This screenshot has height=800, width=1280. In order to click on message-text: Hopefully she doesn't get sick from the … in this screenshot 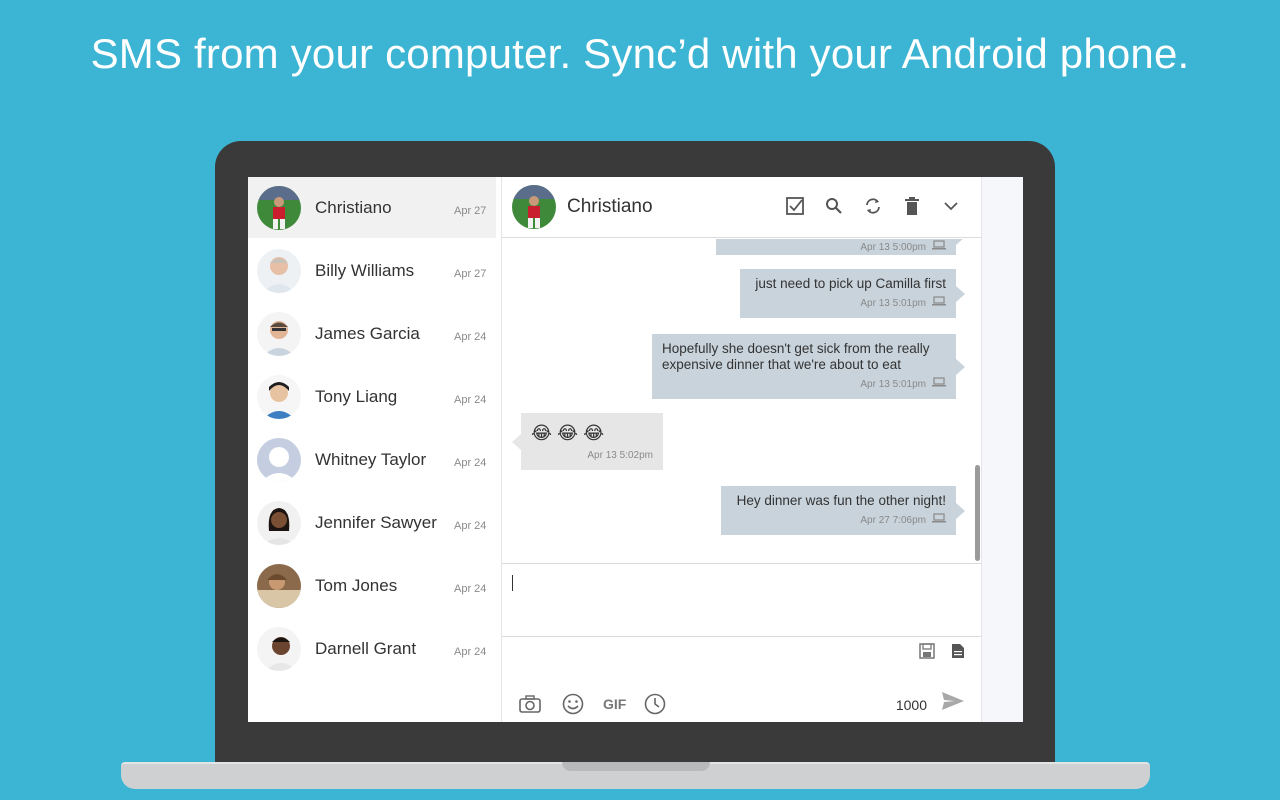, I will do `click(796, 356)`.